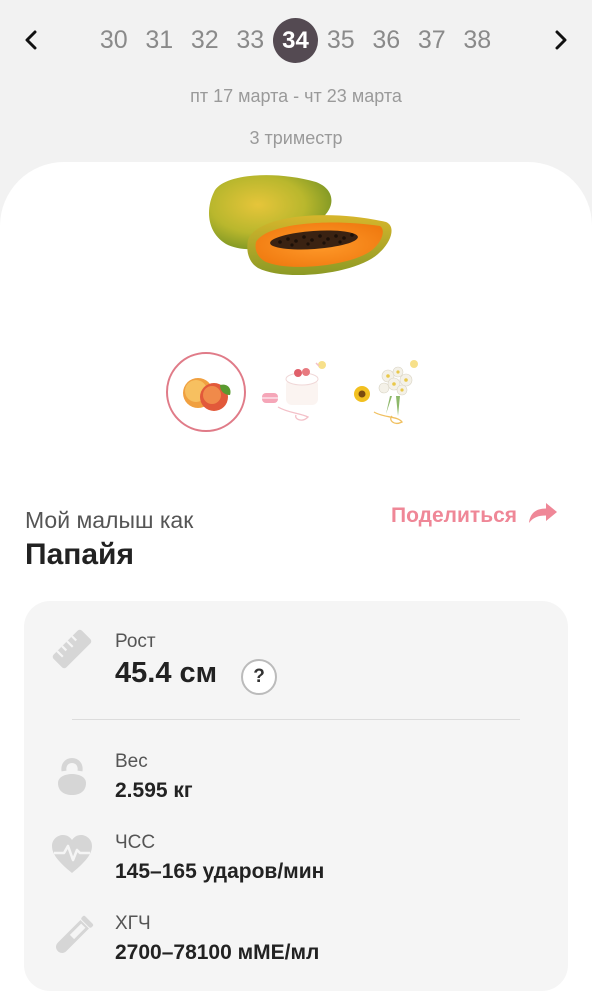  I want to click on papaya-image, so click(300, 225).